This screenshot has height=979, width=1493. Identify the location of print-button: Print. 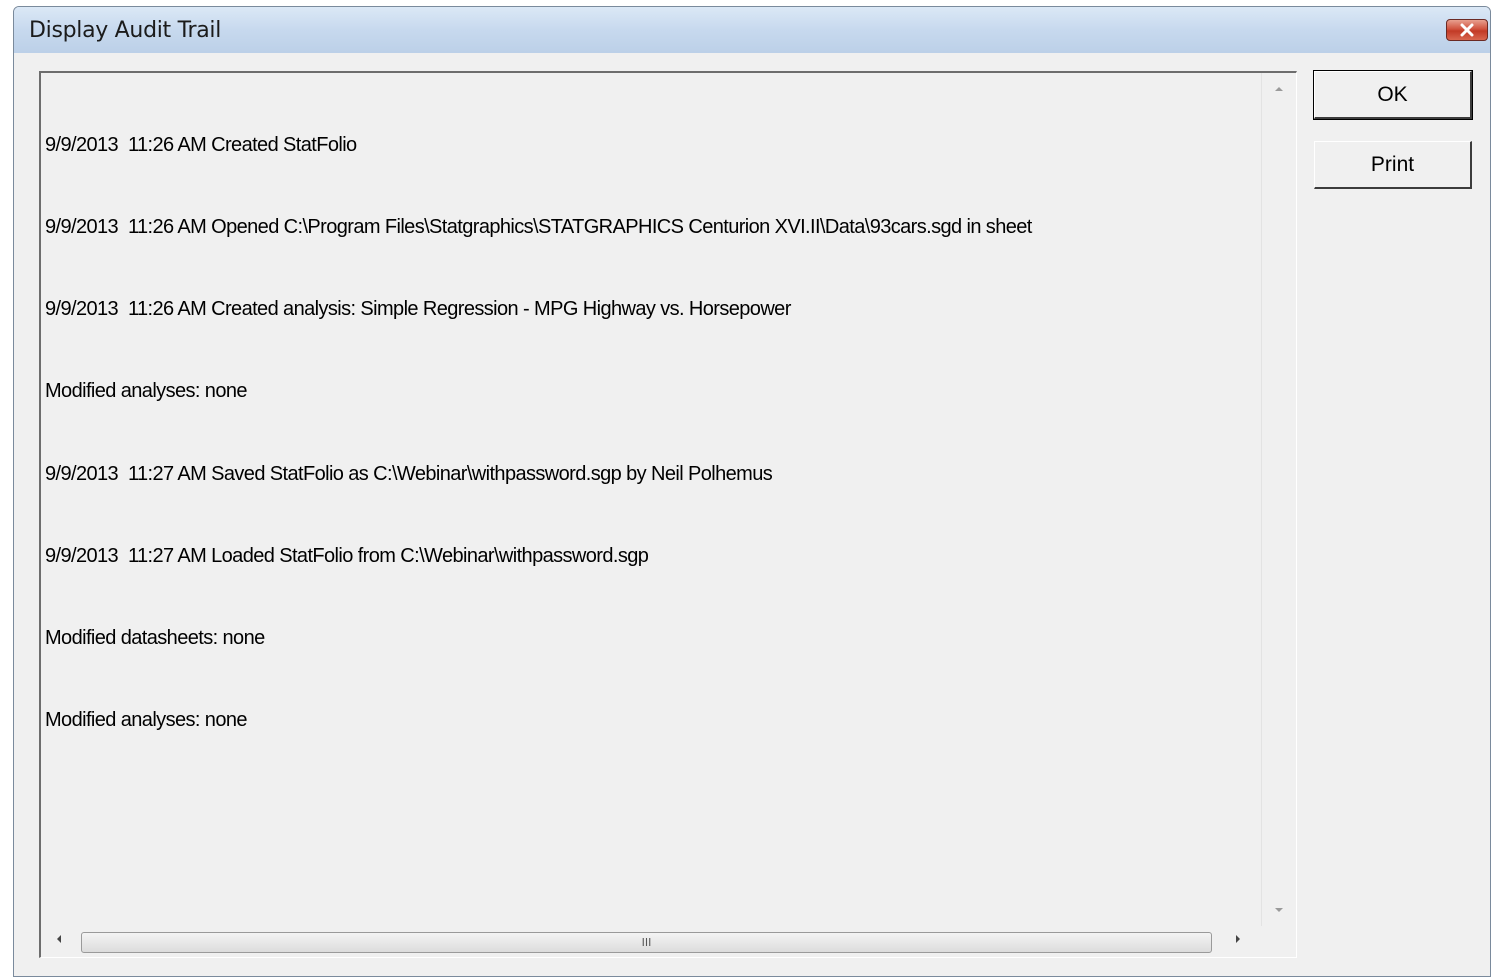
(1393, 165).